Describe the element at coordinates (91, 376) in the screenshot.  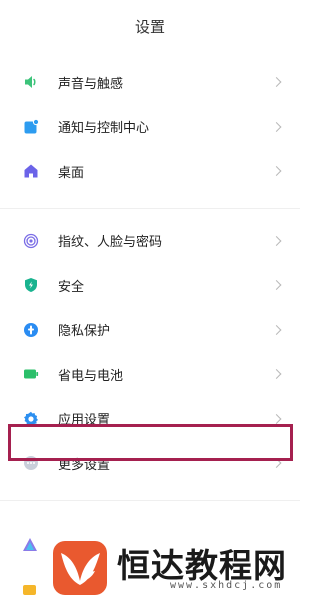
I see `settings-item-label: 省电与电池` at that location.